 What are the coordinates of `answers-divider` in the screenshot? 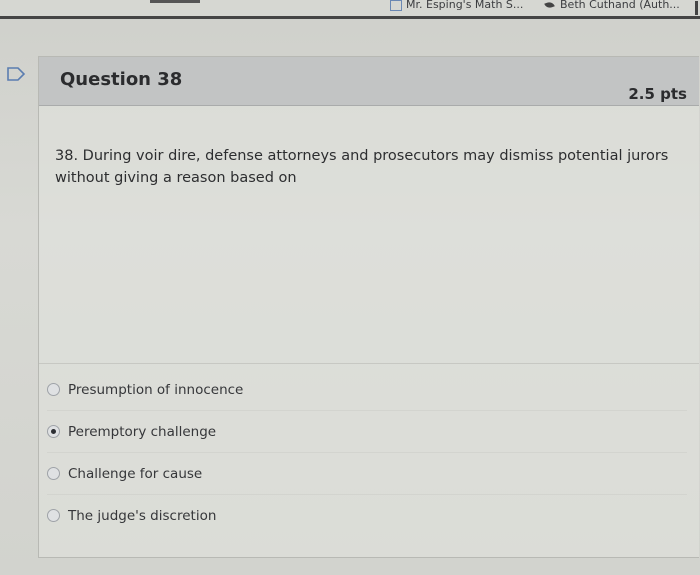 It's located at (369, 363).